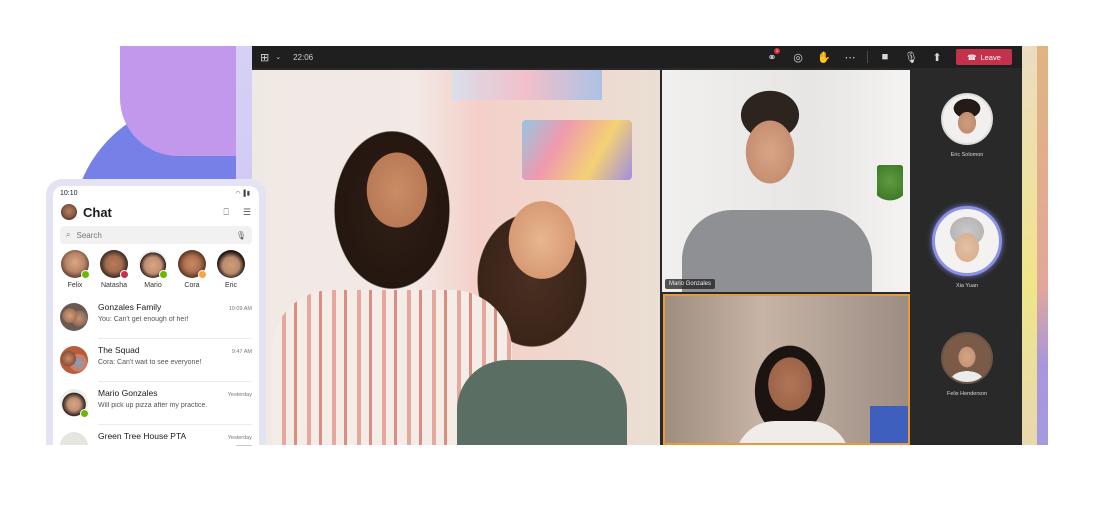 This screenshot has width=1113, height=524. Describe the element at coordinates (192, 285) in the screenshot. I see `contact-name: Cora` at that location.